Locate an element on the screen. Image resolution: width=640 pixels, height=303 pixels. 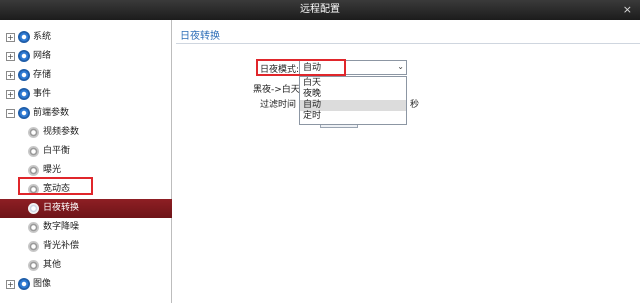
seconds-unit: 秒 is located at coordinates (415, 105).